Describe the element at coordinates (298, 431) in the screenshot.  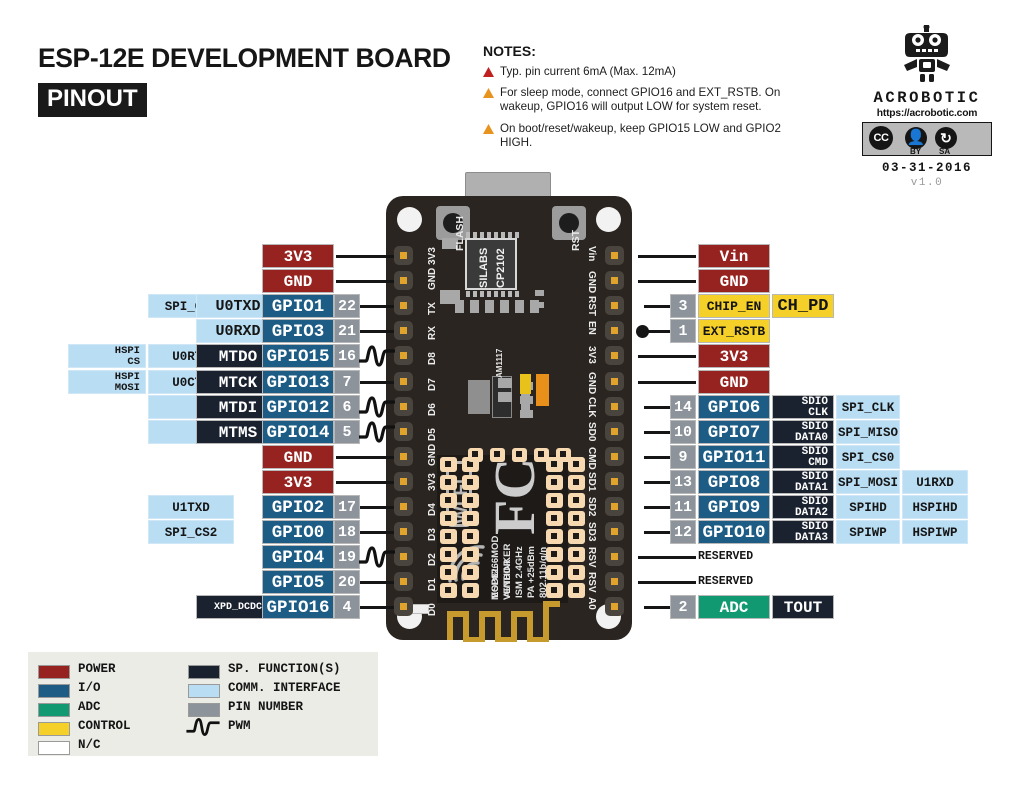
I see `pin-name: GPIO14` at that location.